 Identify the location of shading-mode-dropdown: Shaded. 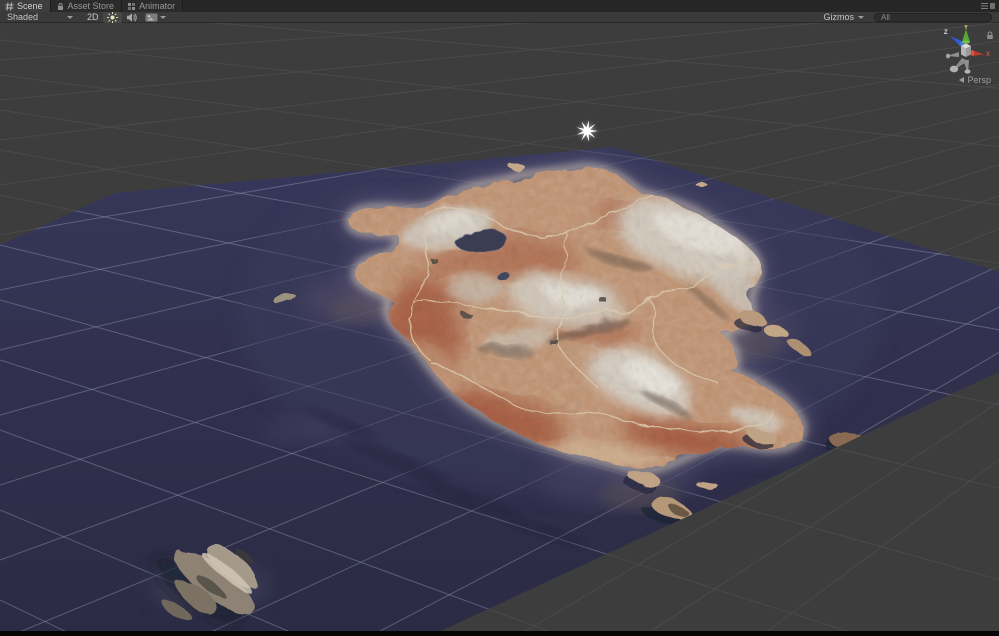
(40, 17).